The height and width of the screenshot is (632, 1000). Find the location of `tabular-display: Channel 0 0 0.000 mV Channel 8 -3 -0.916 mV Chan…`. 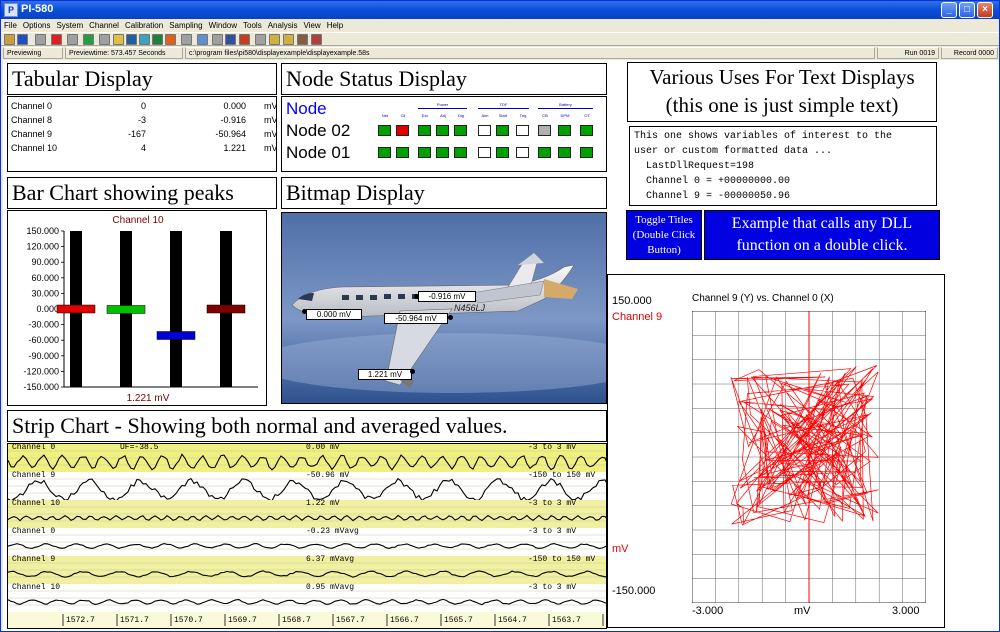

tabular-display: Channel 0 0 0.000 mV Channel 8 -3 -0.916 mV Chan… is located at coordinates (142, 134).